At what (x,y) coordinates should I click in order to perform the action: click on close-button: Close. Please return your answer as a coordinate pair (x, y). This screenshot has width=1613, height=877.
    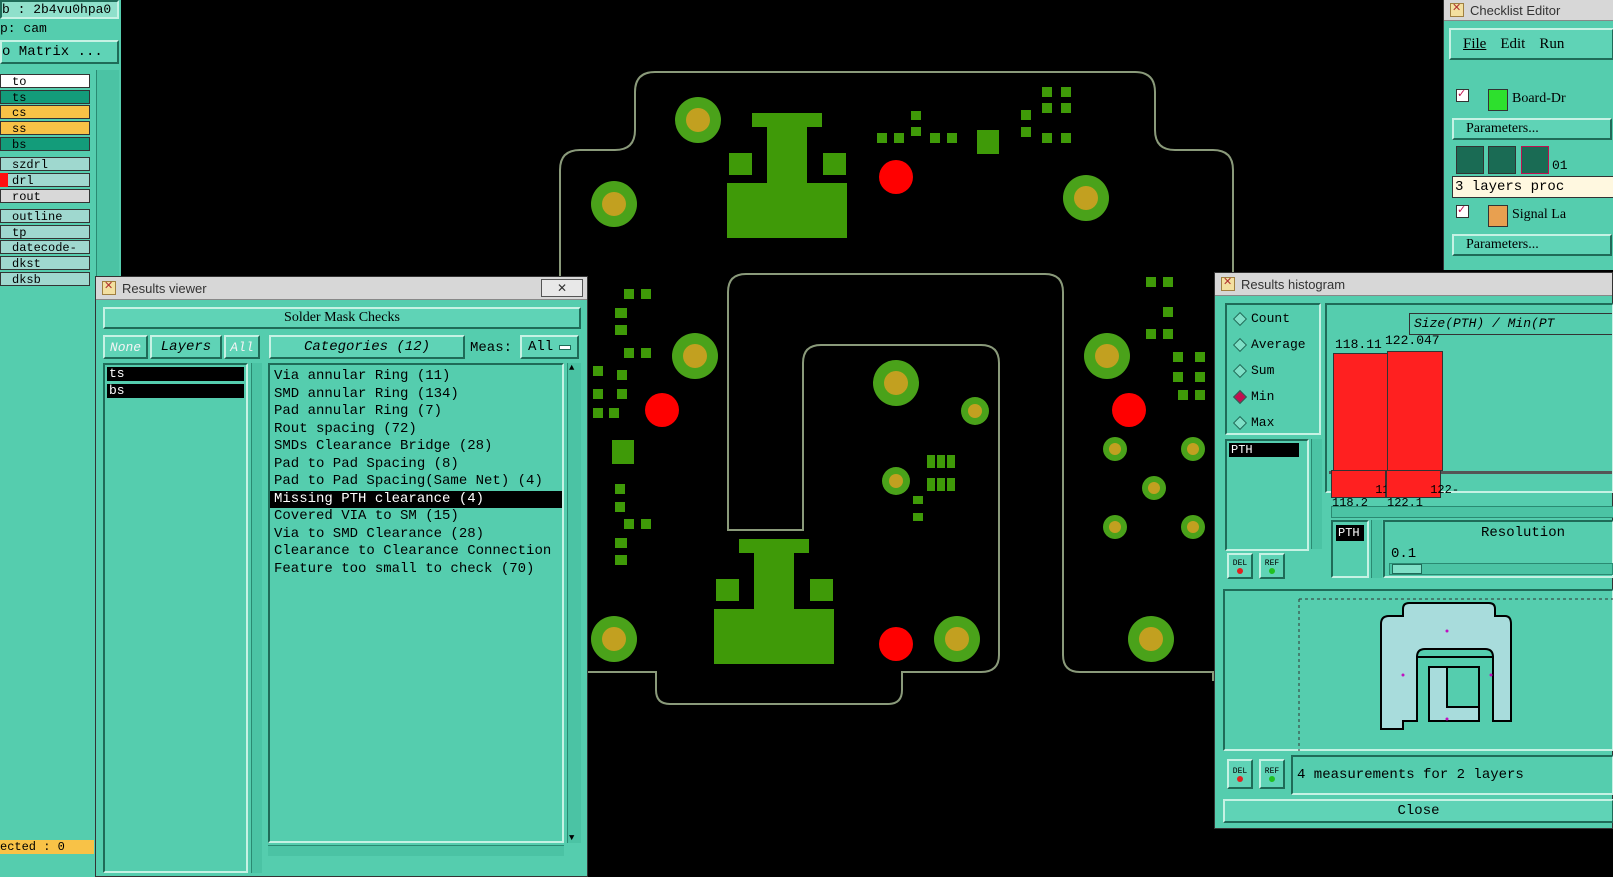
    Looking at the image, I should click on (1418, 811).